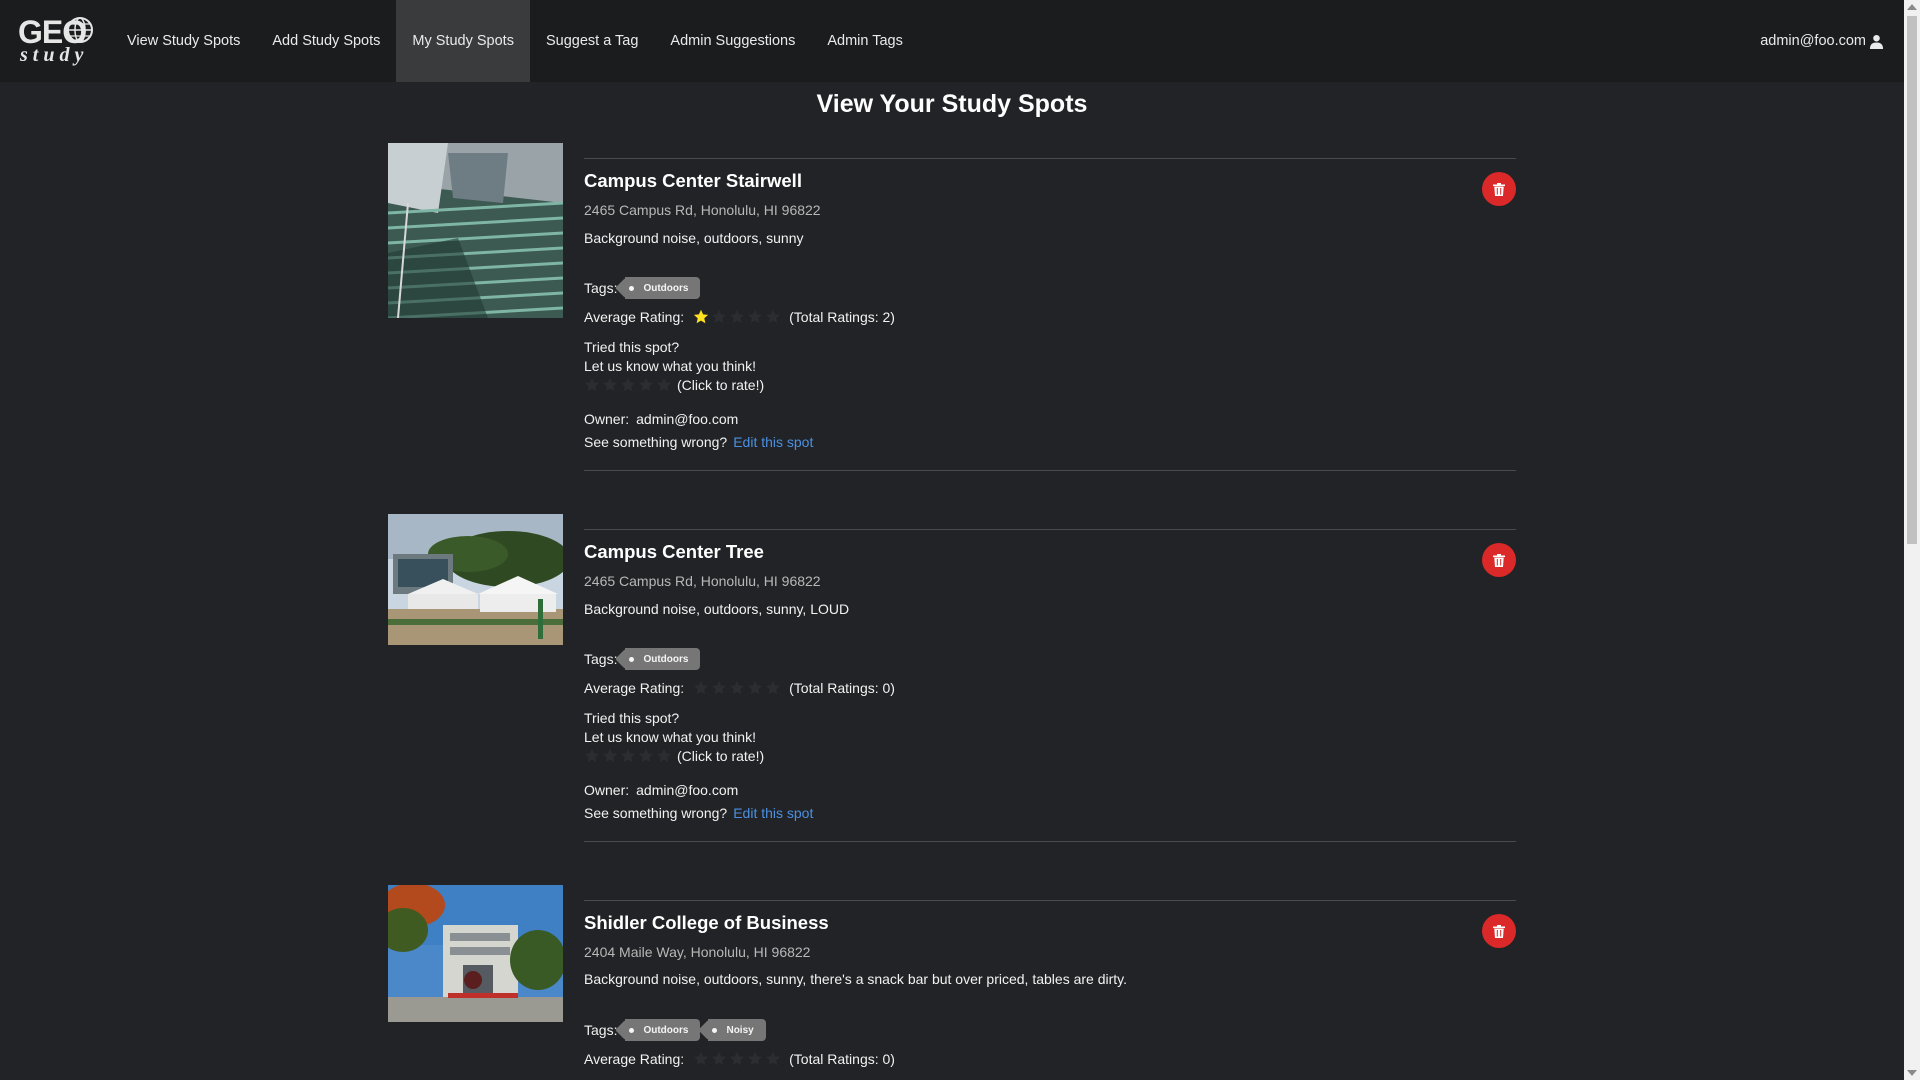 Image resolution: width=1920 pixels, height=1080 pixels. Describe the element at coordinates (701, 316) in the screenshot. I see `star-filled-icon` at that location.